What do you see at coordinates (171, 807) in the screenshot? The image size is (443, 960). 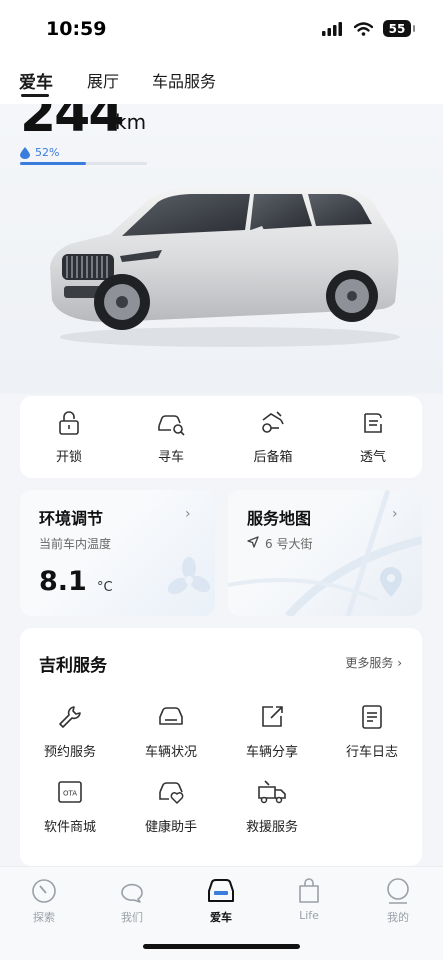 I see `service-health-assistant: 健康助手` at bounding box center [171, 807].